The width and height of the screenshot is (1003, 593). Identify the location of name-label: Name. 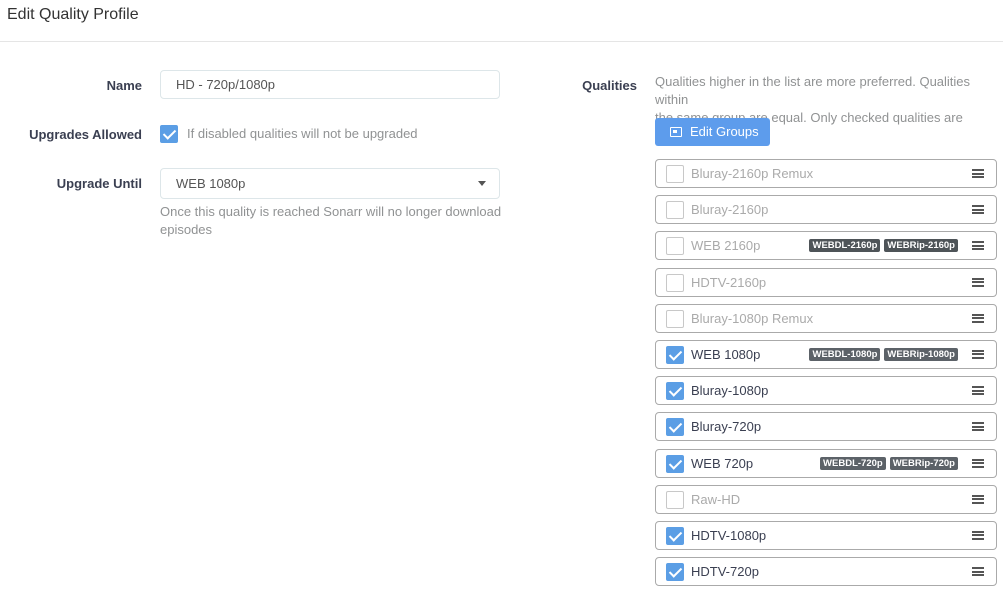
(124, 85).